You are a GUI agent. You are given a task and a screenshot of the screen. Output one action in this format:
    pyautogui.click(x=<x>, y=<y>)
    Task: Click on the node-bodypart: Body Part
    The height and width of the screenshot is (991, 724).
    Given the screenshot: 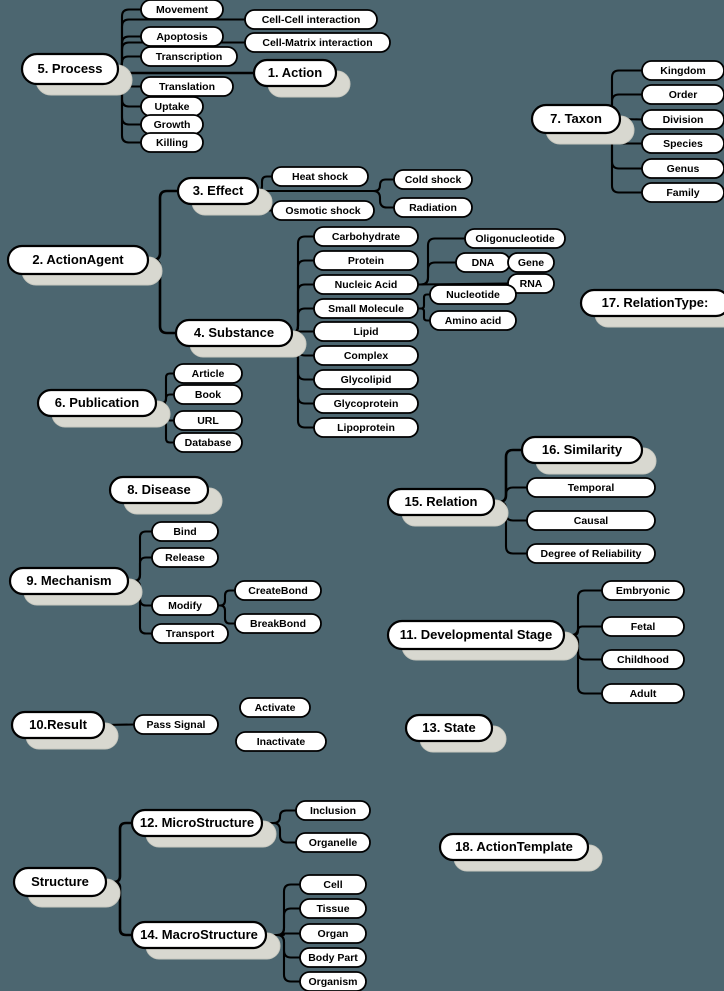 What is the action you would take?
    pyautogui.click(x=333, y=957)
    